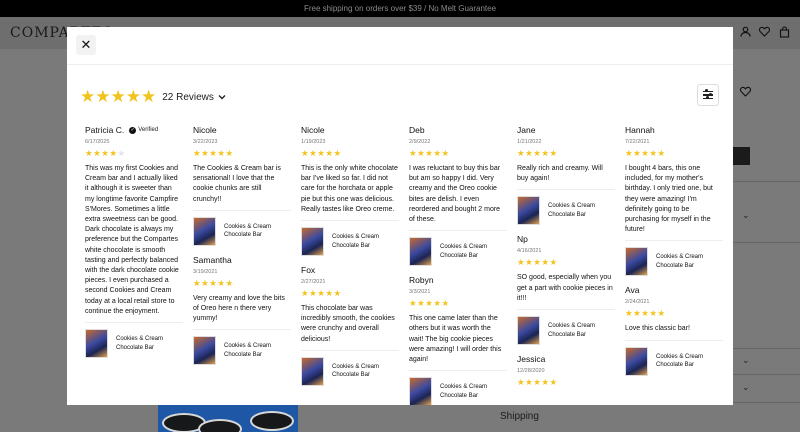  What do you see at coordinates (222, 97) in the screenshot?
I see `chevron-down-icon` at bounding box center [222, 97].